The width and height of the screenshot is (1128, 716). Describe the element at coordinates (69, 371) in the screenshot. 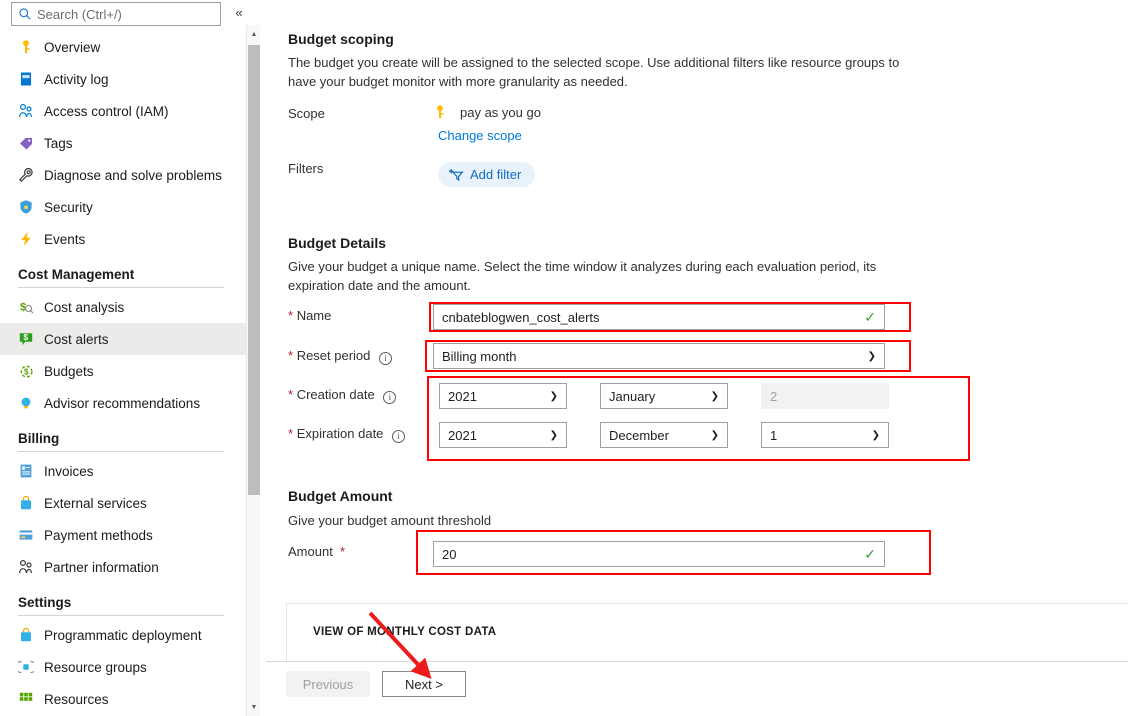

I see `sidebar-item-label: Budgets` at that location.